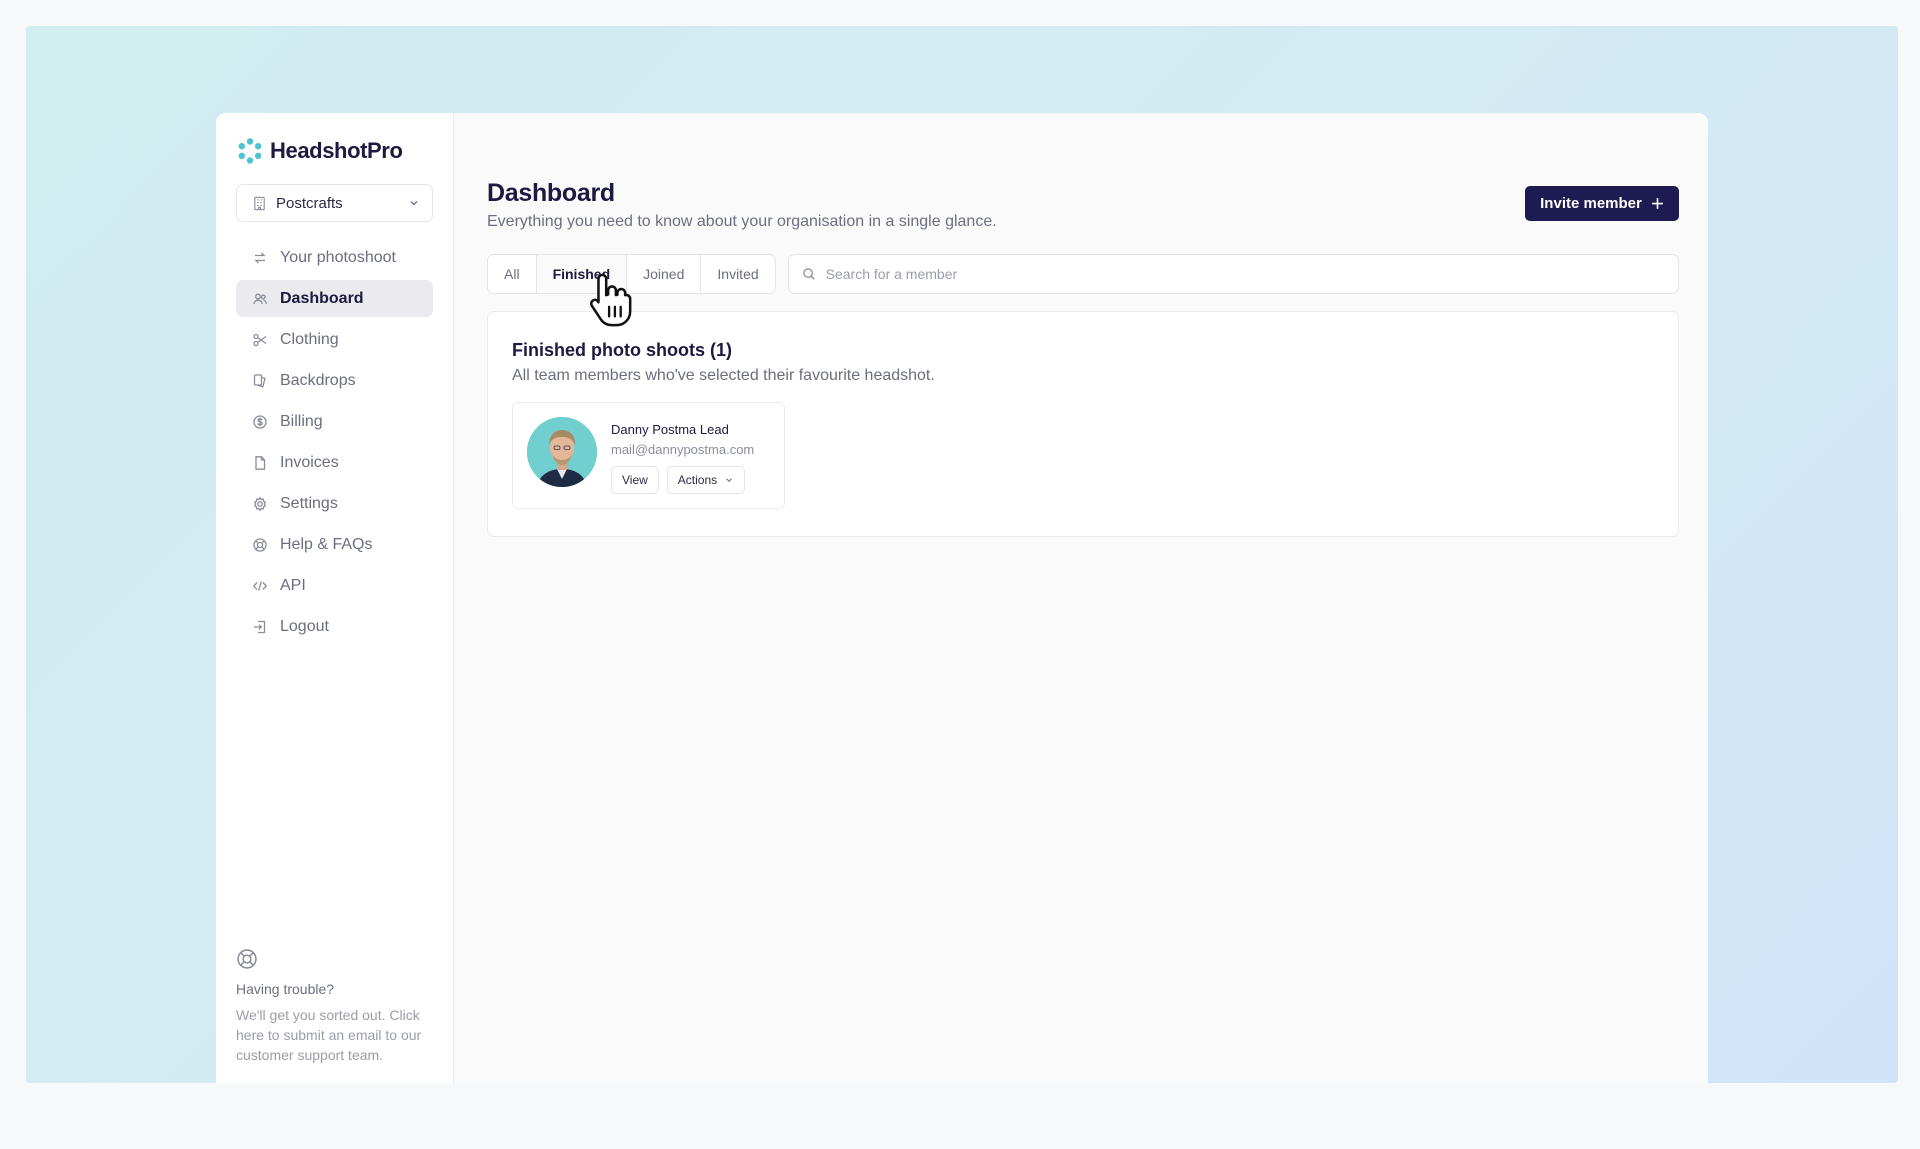 This screenshot has height=1149, width=1920. Describe the element at coordinates (309, 339) in the screenshot. I see `sidebar-item-label: Clothing` at that location.